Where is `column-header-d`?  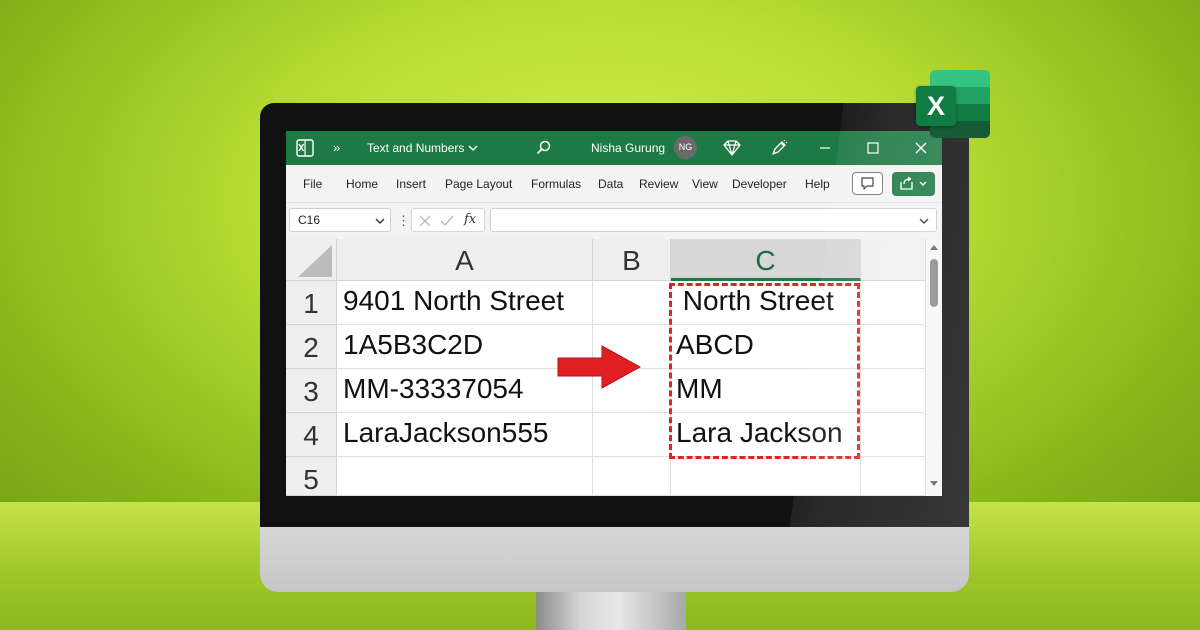 column-header-d is located at coordinates (893, 260).